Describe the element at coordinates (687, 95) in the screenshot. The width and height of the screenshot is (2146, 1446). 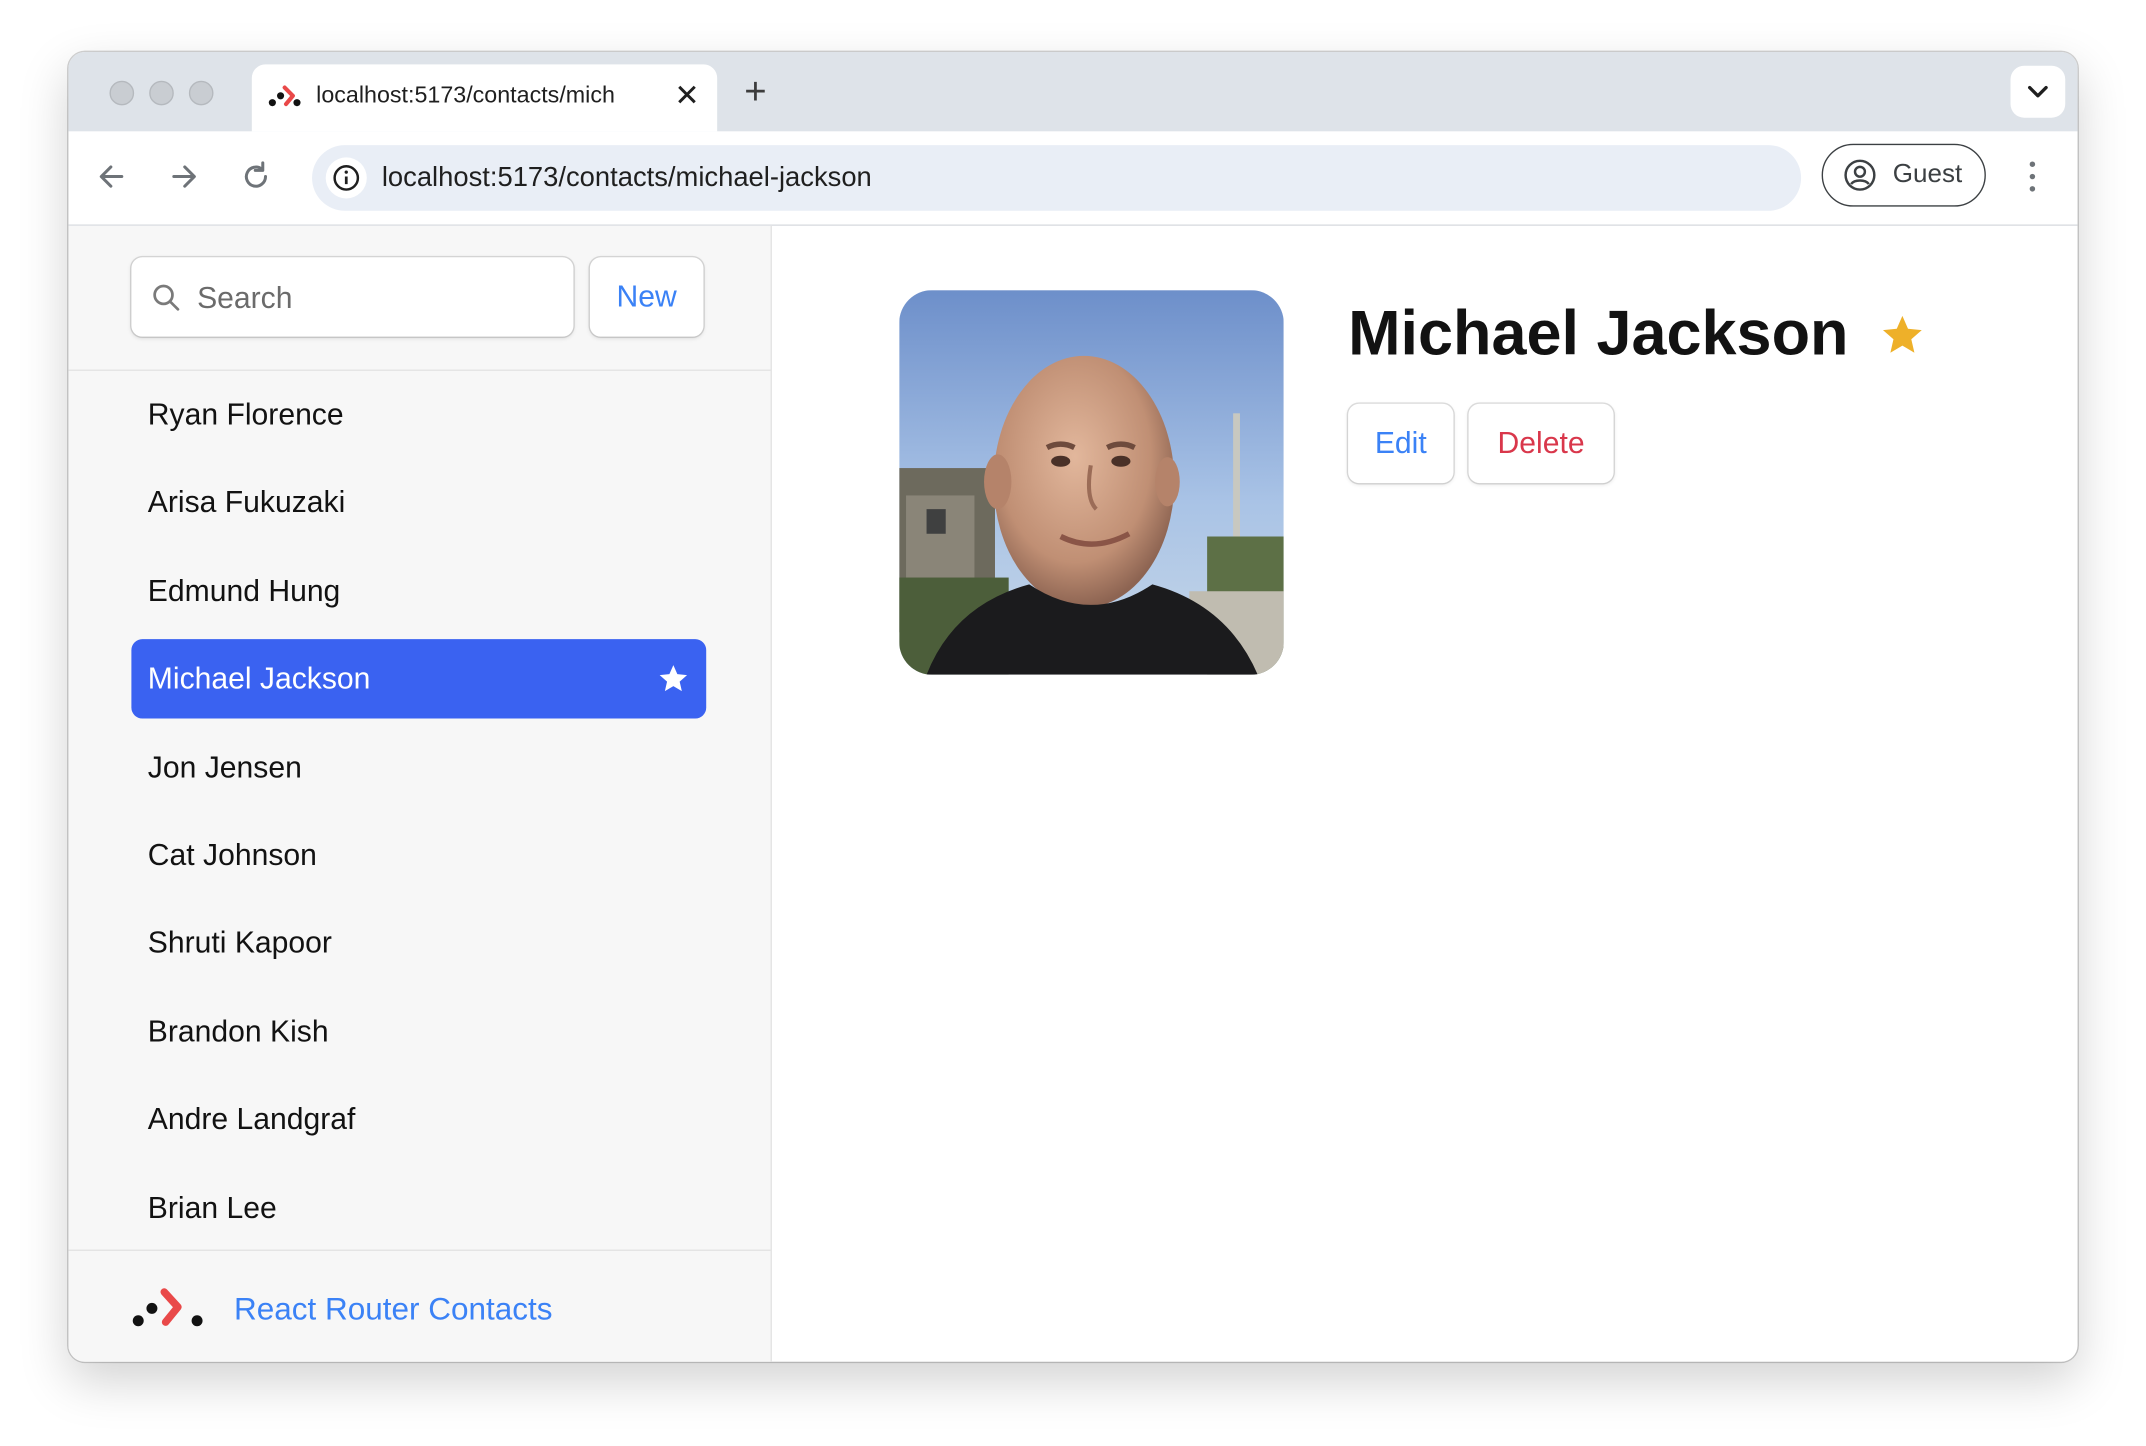
I see `close-icon: ✕` at that location.